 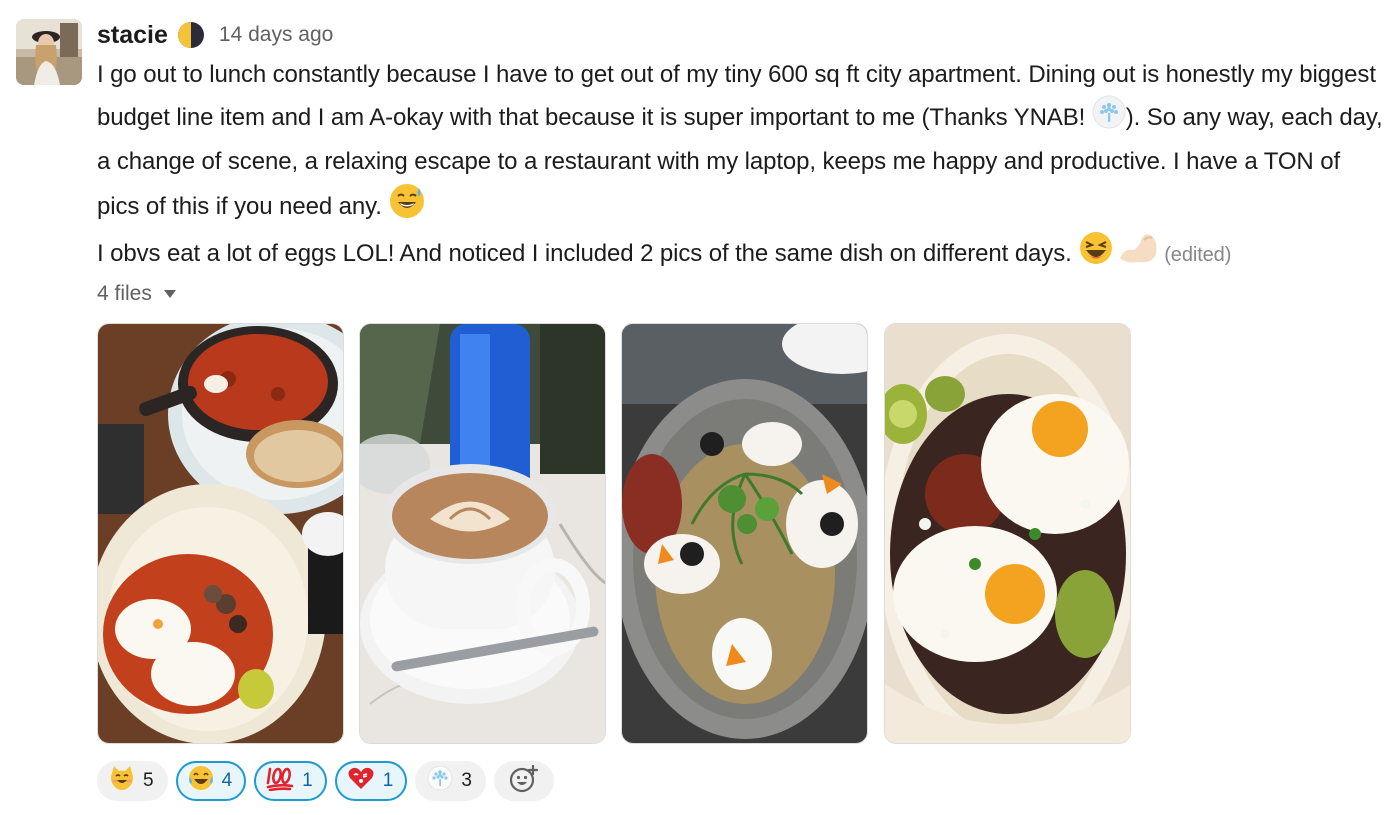 I want to click on heart-kiss-icon, so click(x=361, y=781).